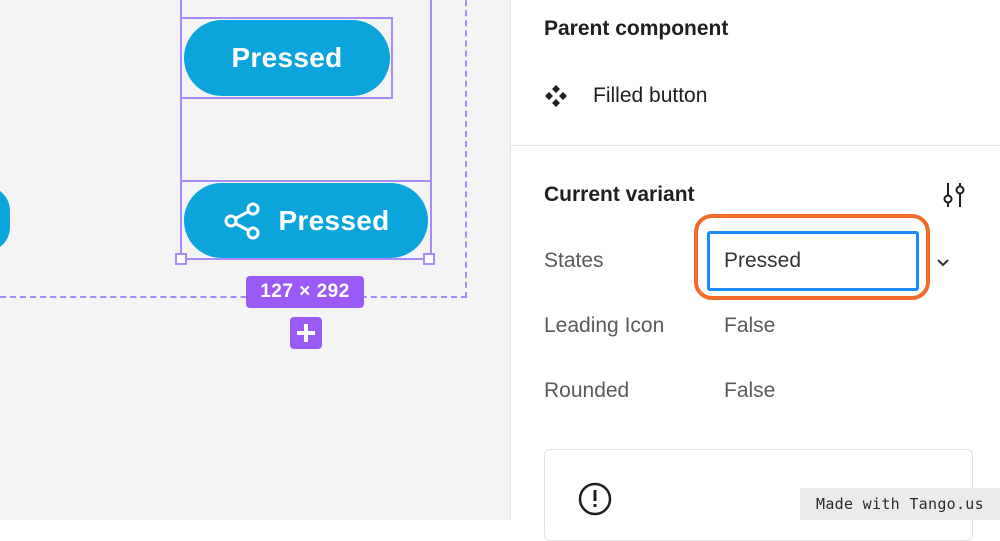 The width and height of the screenshot is (1000, 541). I want to click on alert-circle-icon, so click(595, 499).